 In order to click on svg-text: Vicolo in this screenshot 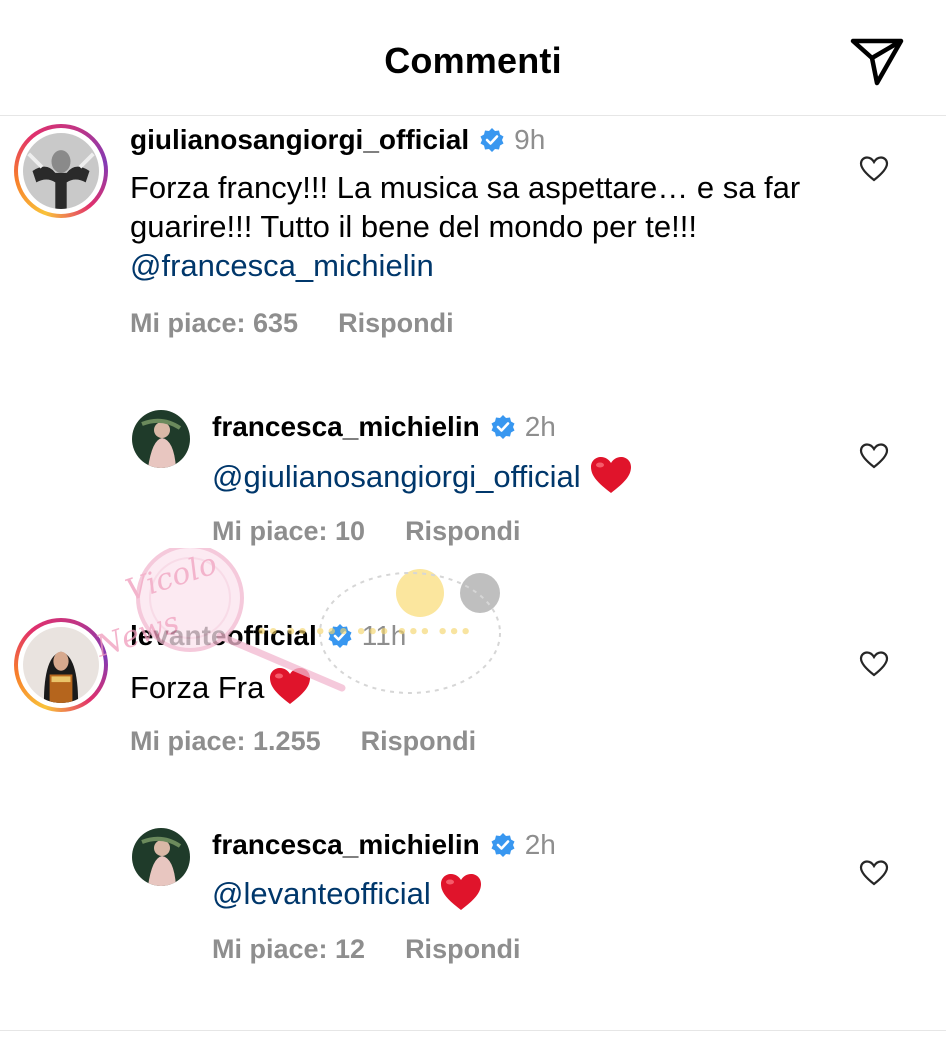, I will do `click(172, 578)`.